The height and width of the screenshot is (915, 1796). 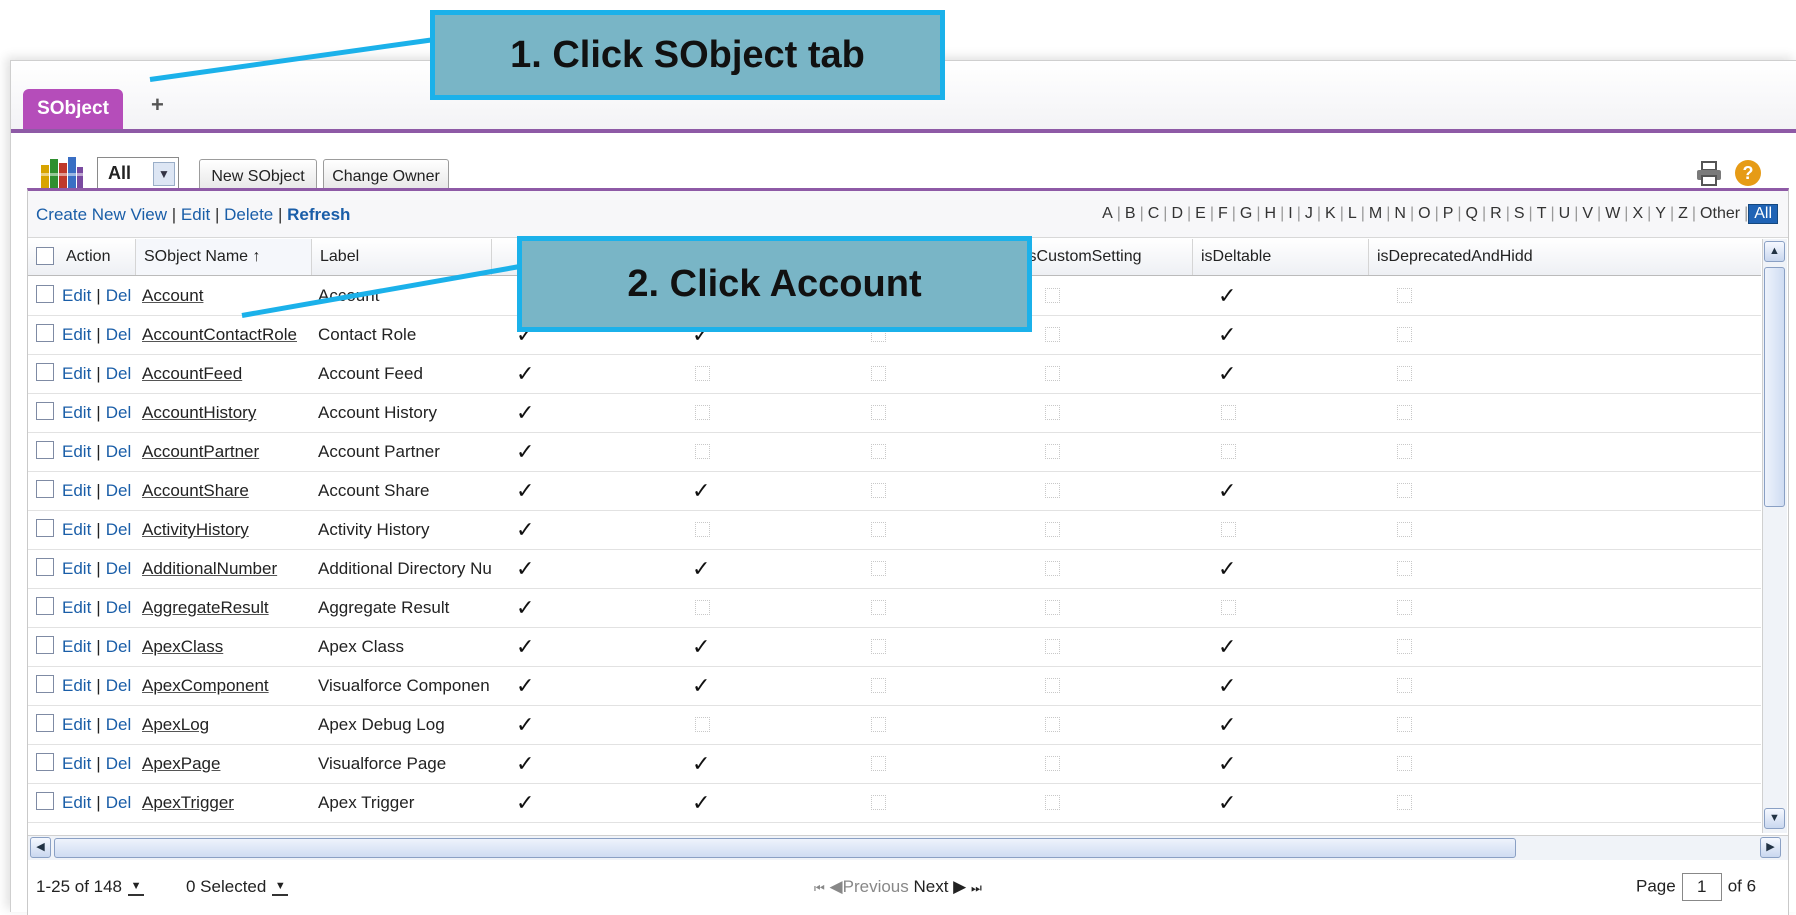 What do you see at coordinates (164, 174) in the screenshot?
I see `chevron-down-icon: ▼` at bounding box center [164, 174].